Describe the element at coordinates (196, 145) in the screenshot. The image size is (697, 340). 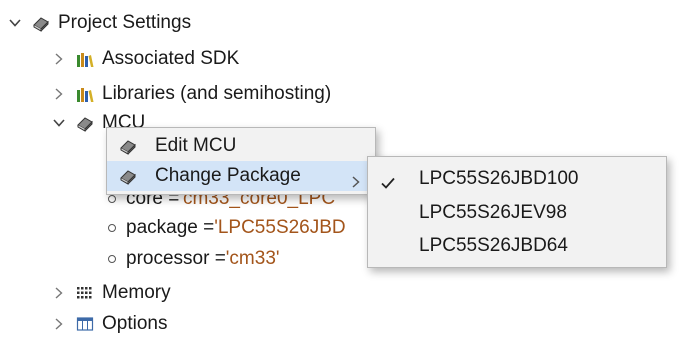
I see `menu-item-label: Edit MCU` at that location.